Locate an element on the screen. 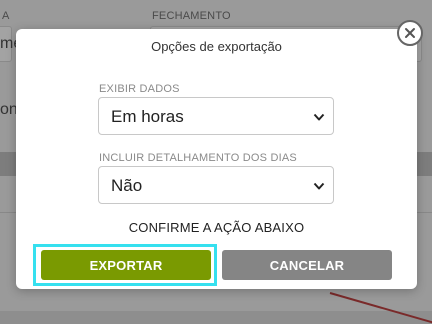 This screenshot has width=432, height=324. show-data-label: EXIBIR DADOS is located at coordinates (139, 89).